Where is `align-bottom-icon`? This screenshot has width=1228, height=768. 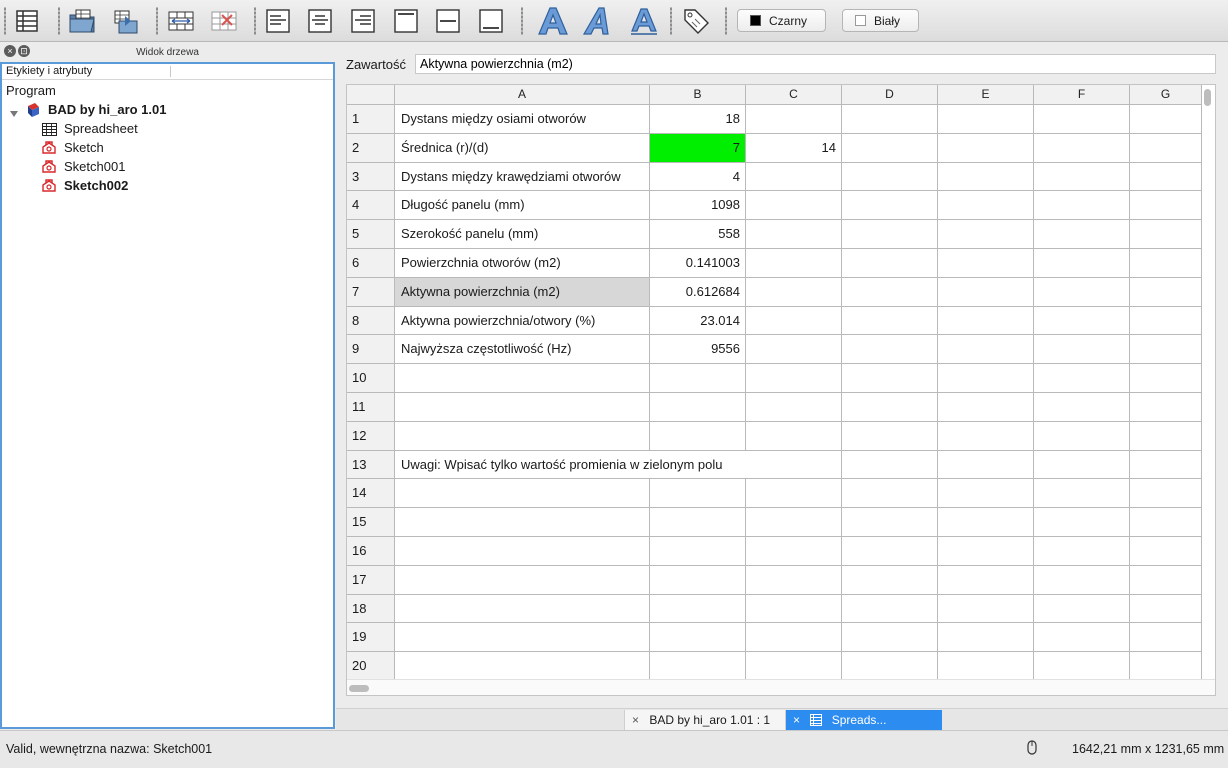 align-bottom-icon is located at coordinates (491, 21).